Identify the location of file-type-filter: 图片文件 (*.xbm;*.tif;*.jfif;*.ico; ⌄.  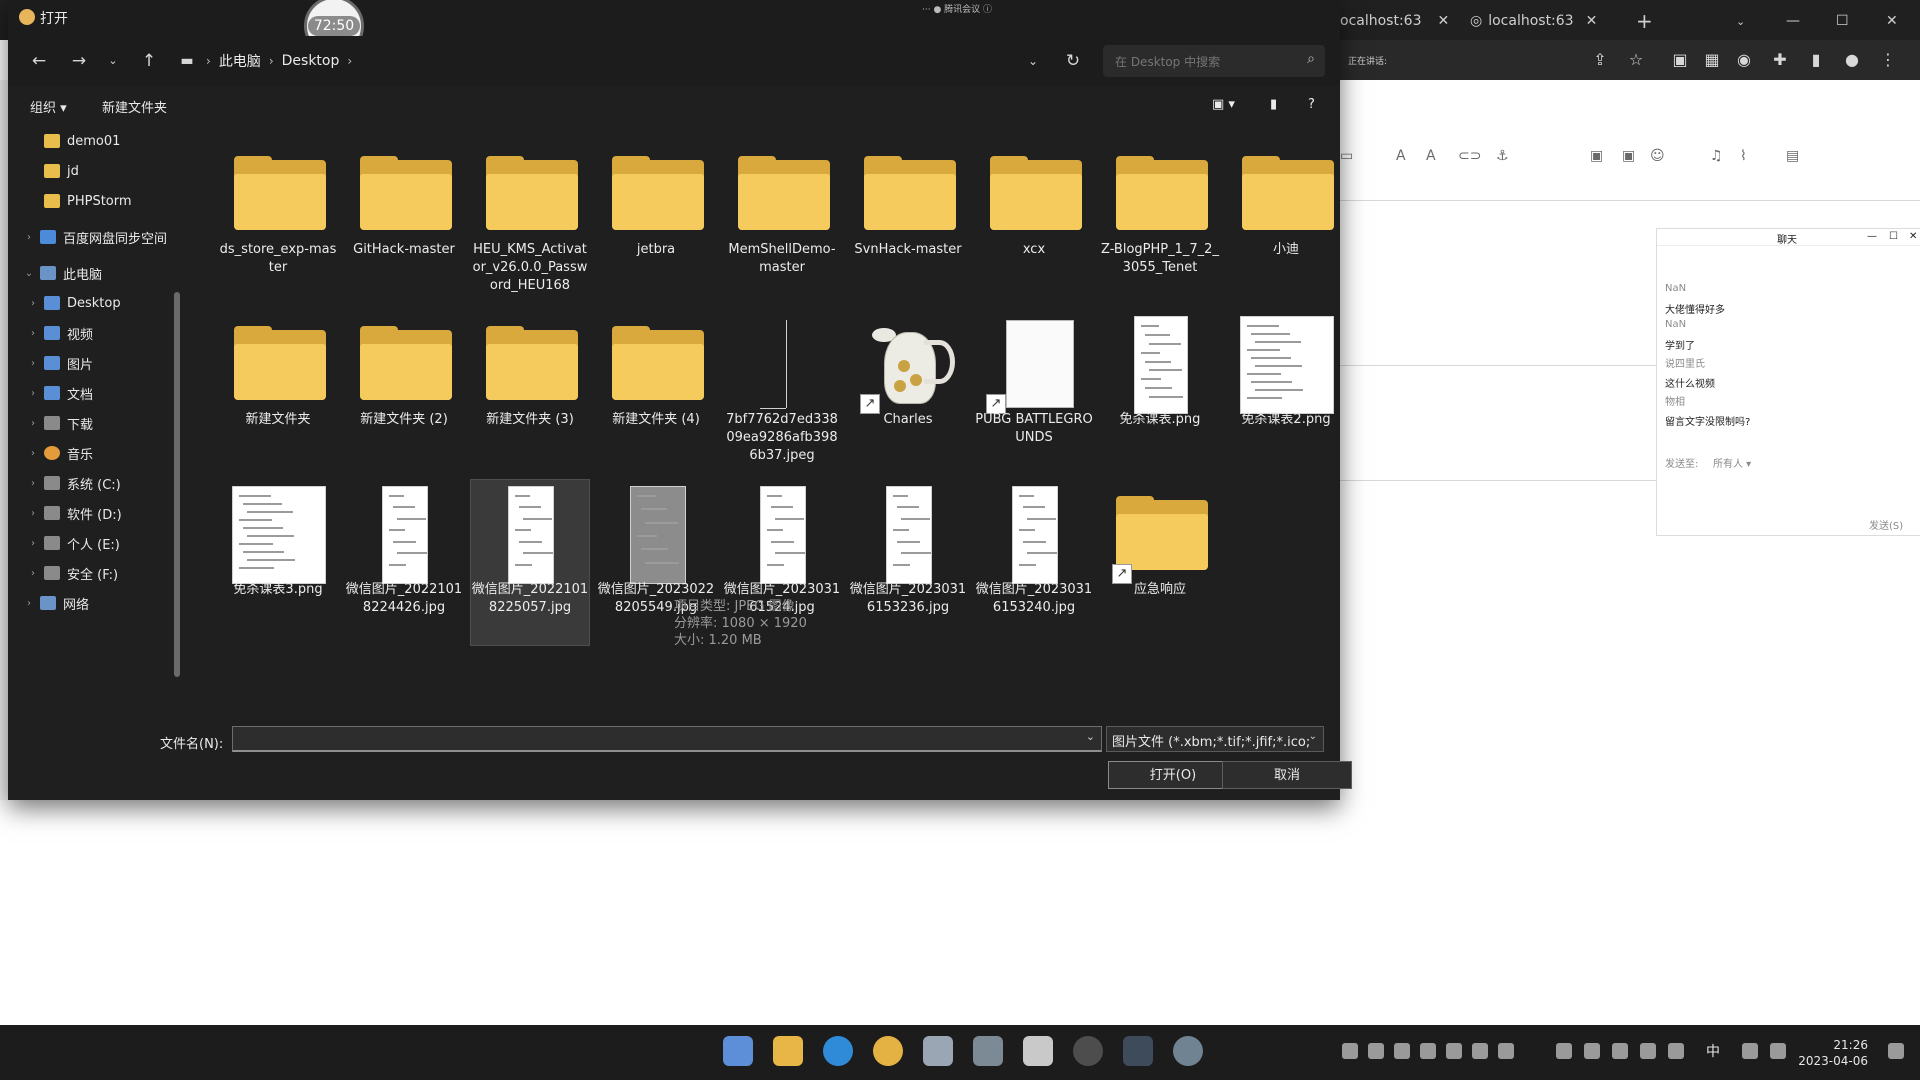
(1215, 739).